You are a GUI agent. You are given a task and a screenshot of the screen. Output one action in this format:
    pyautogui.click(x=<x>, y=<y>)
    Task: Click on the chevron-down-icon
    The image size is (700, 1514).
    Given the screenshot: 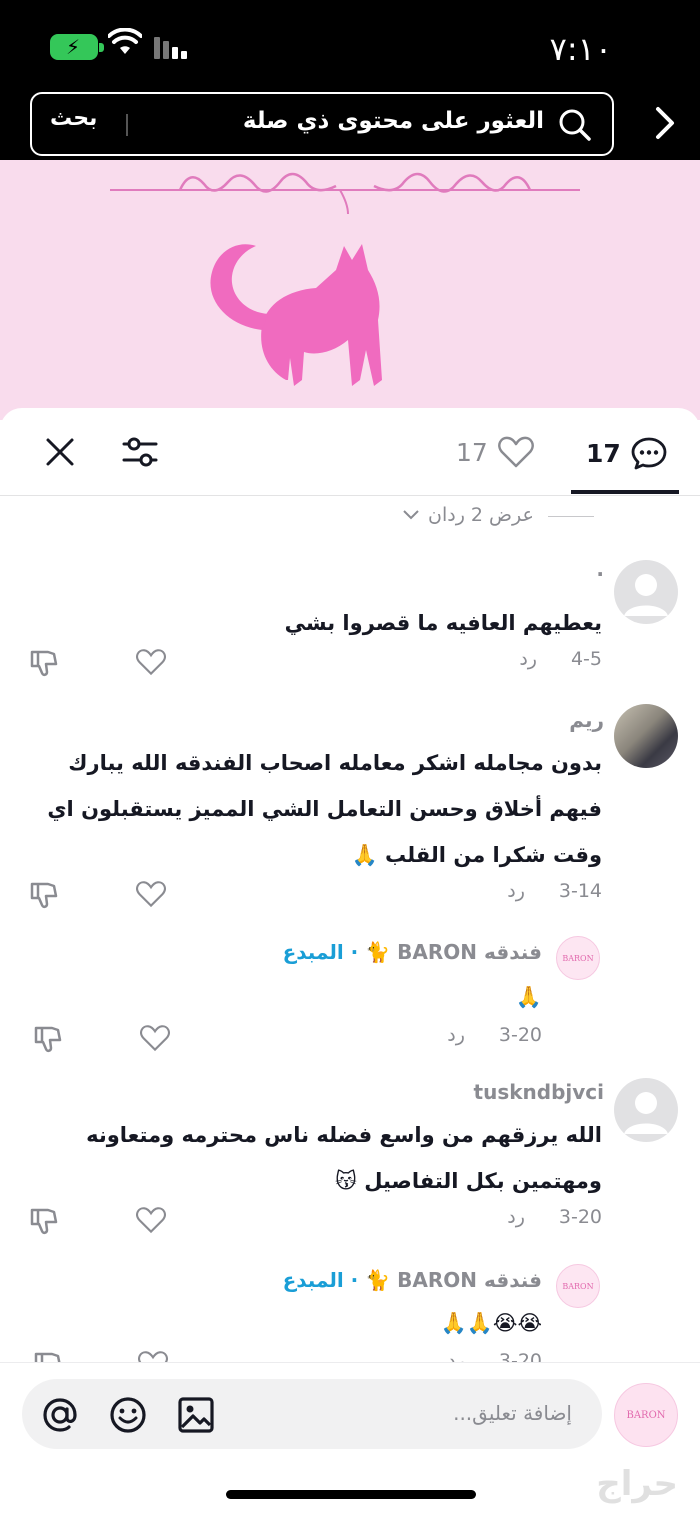 What is the action you would take?
    pyautogui.click(x=411, y=515)
    